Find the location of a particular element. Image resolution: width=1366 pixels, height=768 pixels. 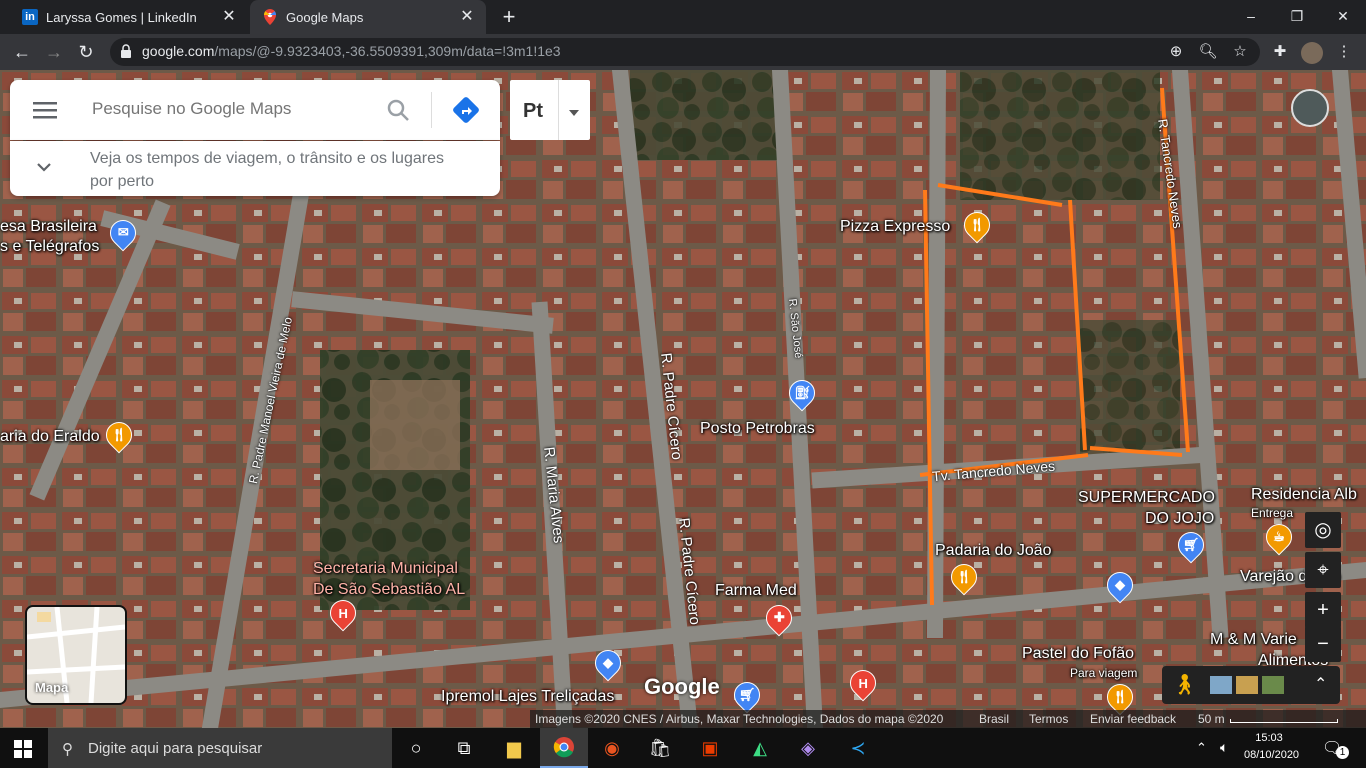

clock-time: 15:03 is located at coordinates (1269, 738).